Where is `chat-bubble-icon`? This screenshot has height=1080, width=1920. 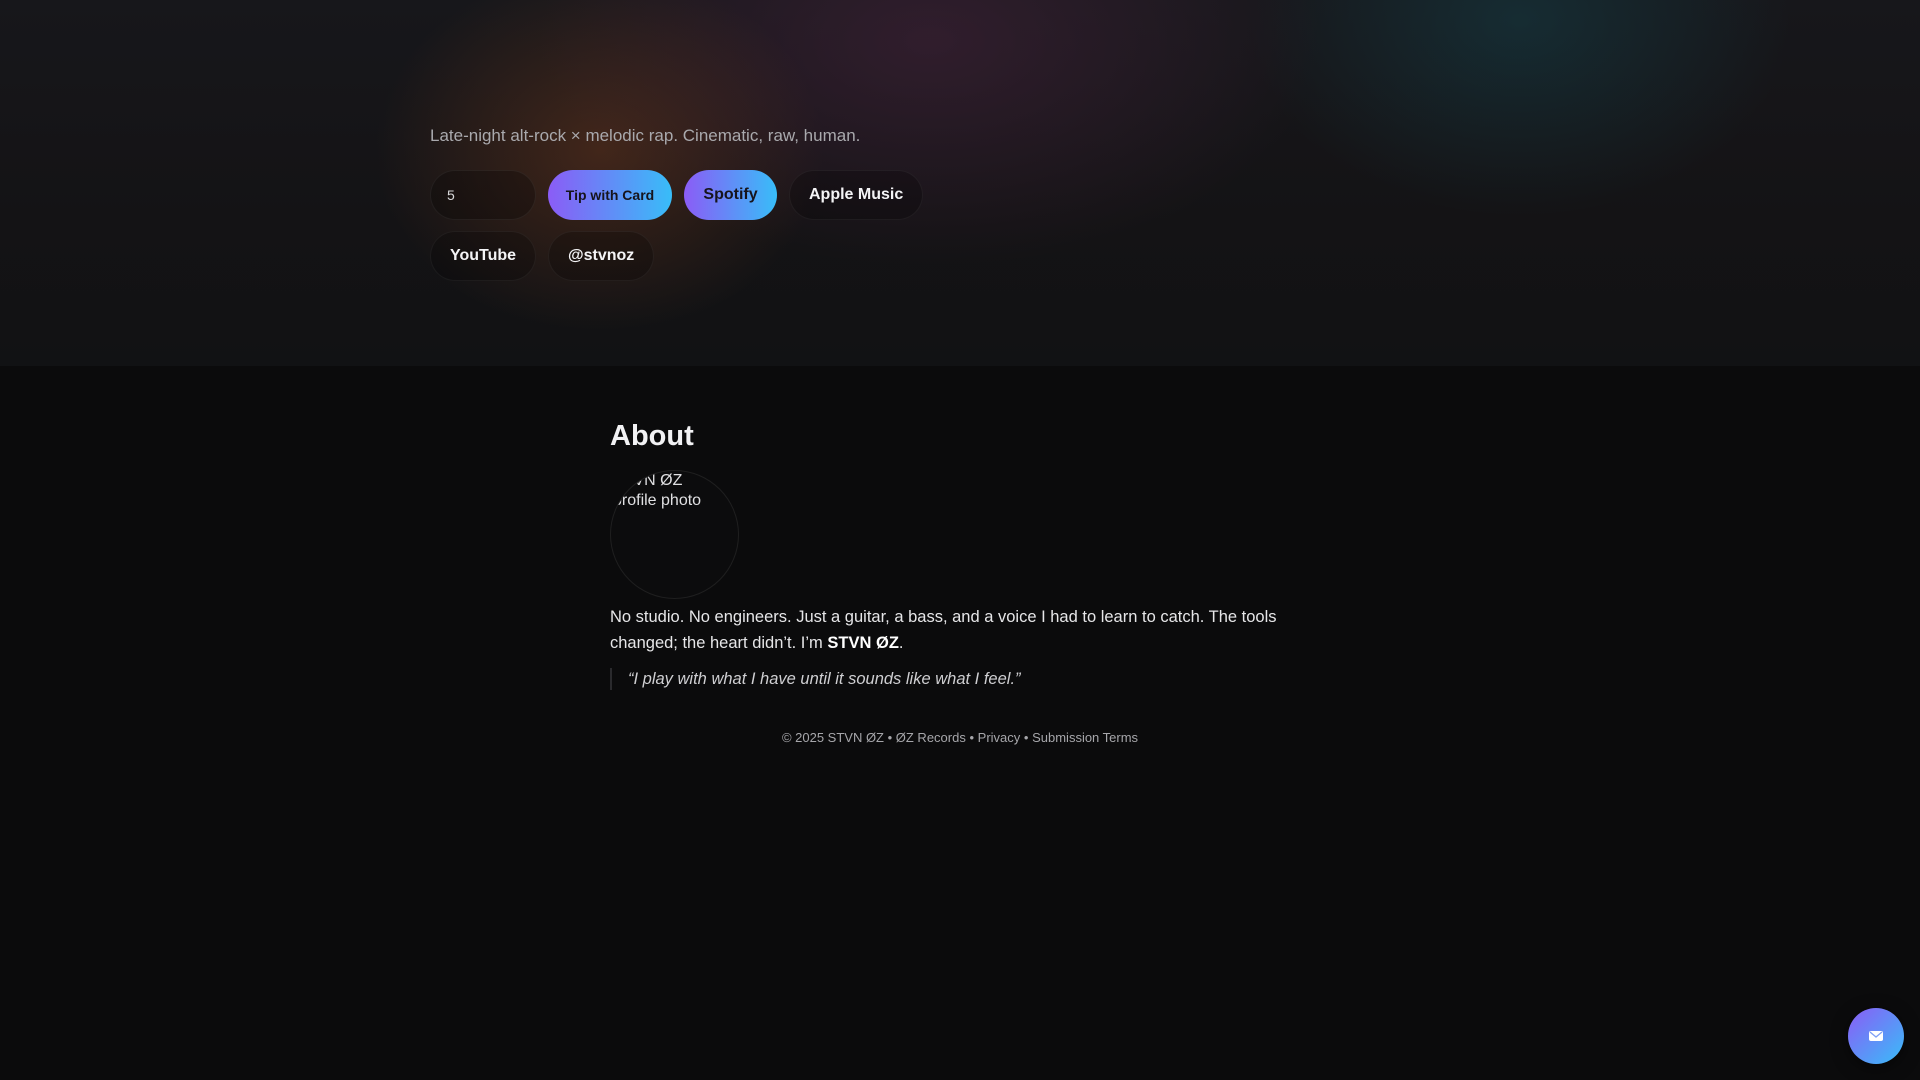
chat-bubble-icon is located at coordinates (1876, 1036).